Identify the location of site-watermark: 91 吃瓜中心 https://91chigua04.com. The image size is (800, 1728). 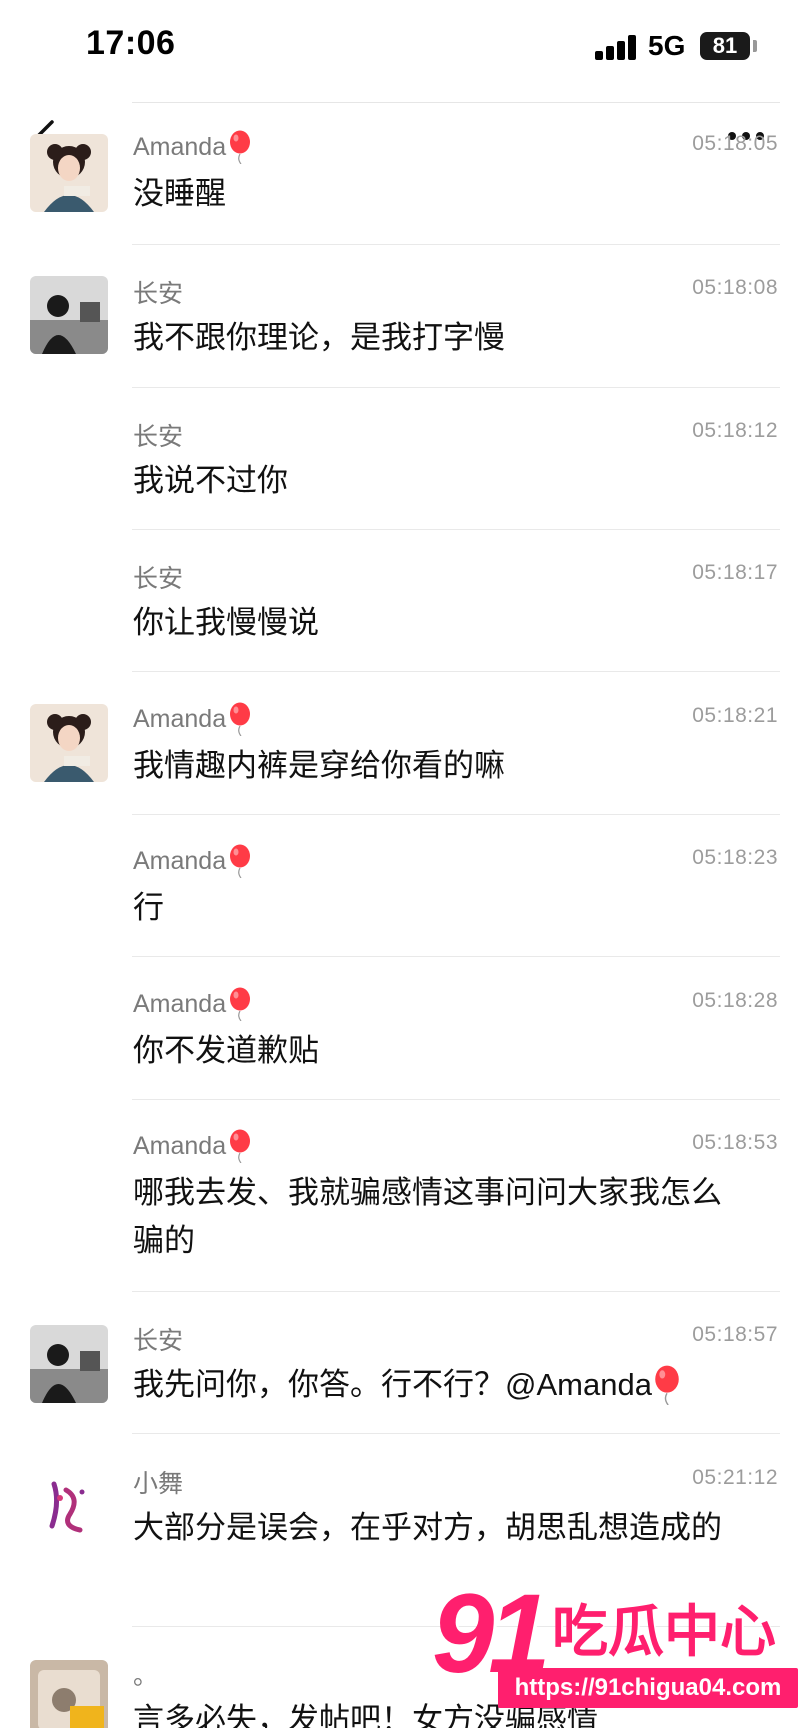
(616, 1653).